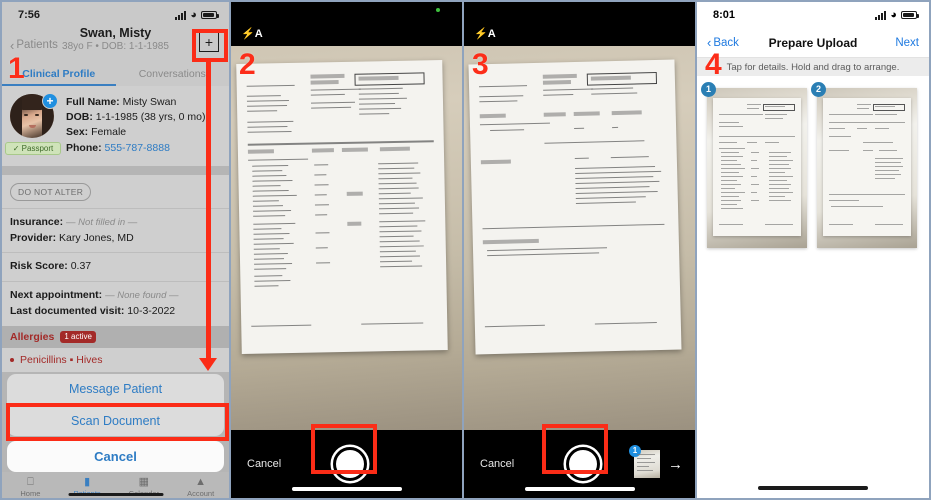 This screenshot has height=500, width=931. I want to click on bullet-icon, so click(12, 359).